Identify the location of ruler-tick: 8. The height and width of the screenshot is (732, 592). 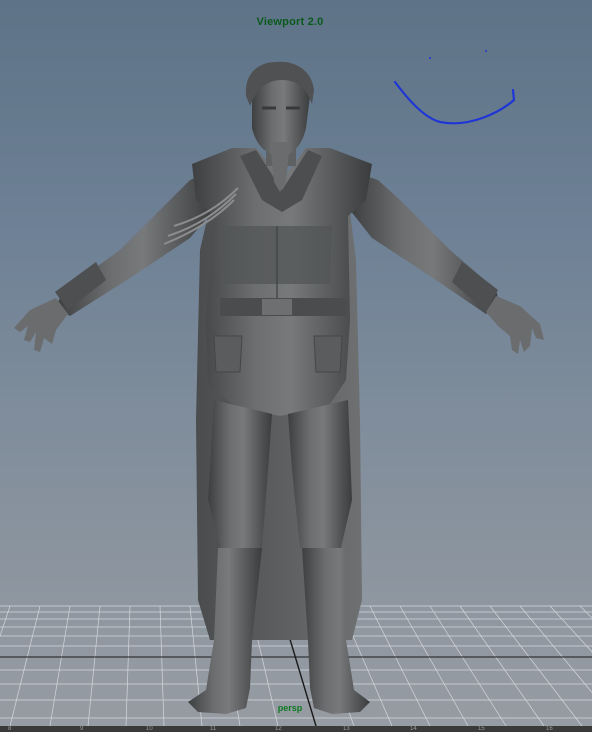
(10, 729).